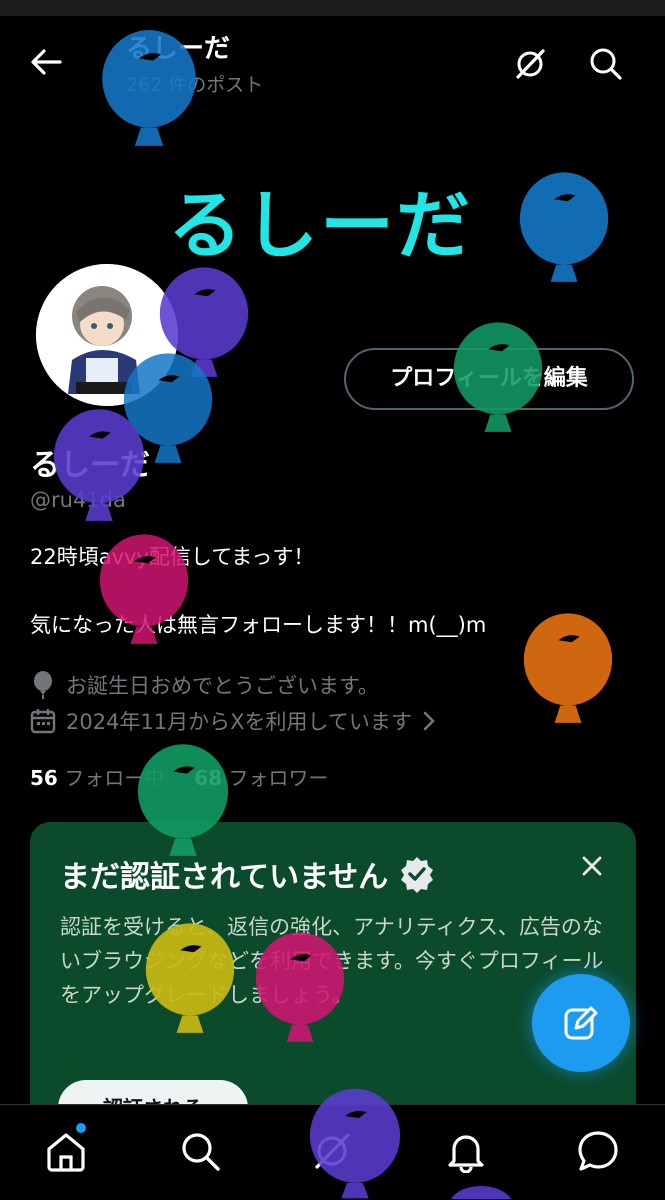  I want to click on status-bar, so click(332, 8).